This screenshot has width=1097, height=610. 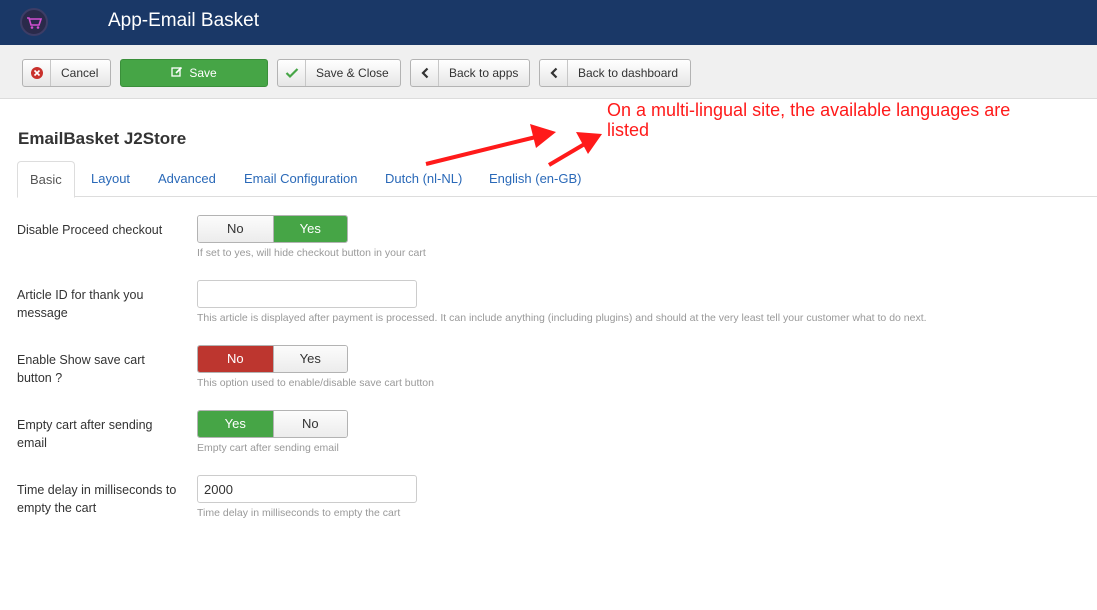 I want to click on tab-english: English (en-GB), so click(x=535, y=179).